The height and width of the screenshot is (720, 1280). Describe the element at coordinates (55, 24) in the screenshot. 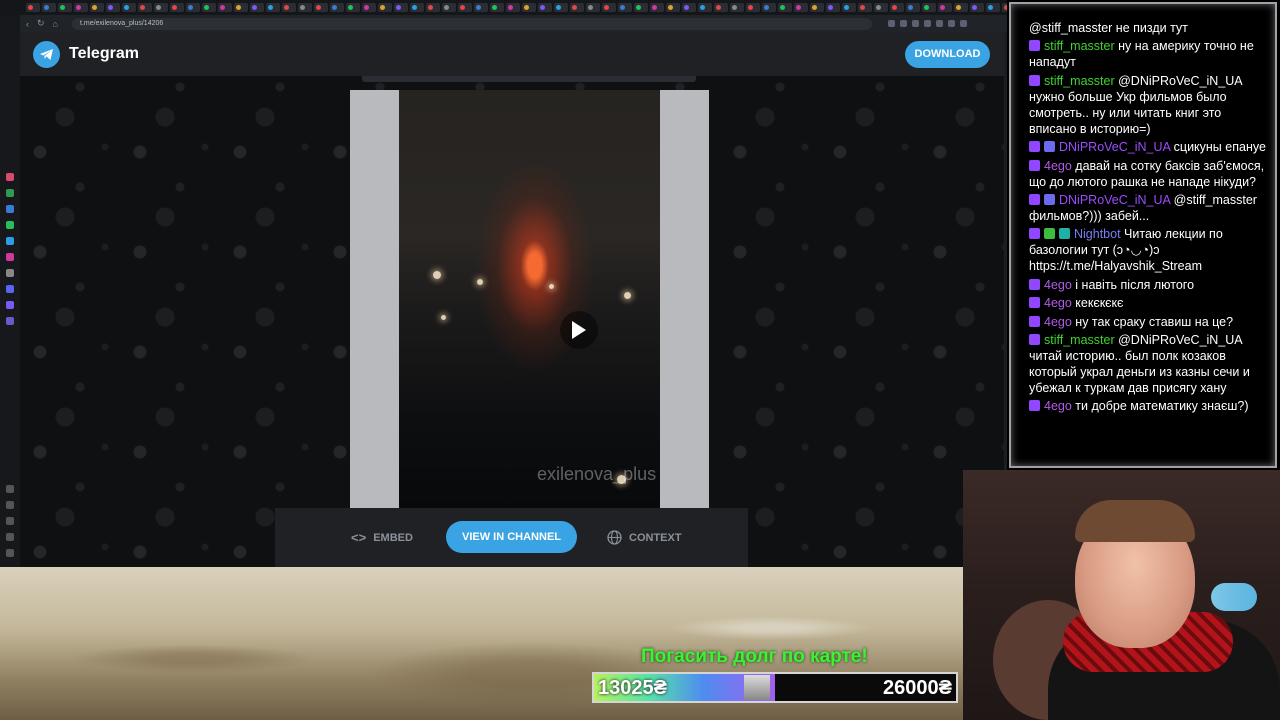

I see `home-icon: ⌂` at that location.